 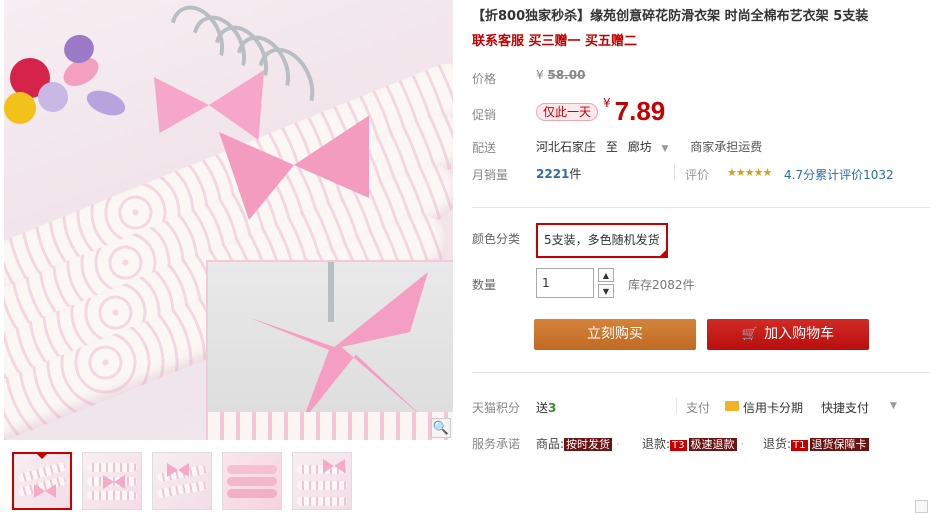 I want to click on service-prefix: 退货:, so click(x=777, y=444).